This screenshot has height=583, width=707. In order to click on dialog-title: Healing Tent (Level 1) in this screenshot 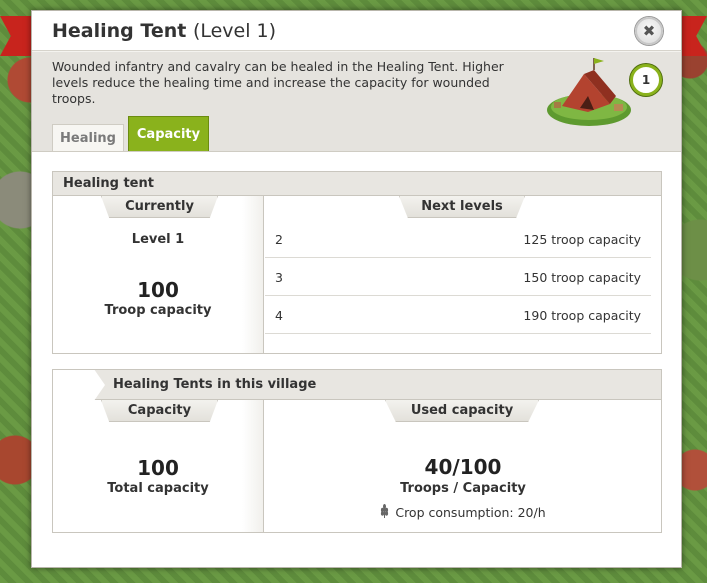, I will do `click(164, 31)`.